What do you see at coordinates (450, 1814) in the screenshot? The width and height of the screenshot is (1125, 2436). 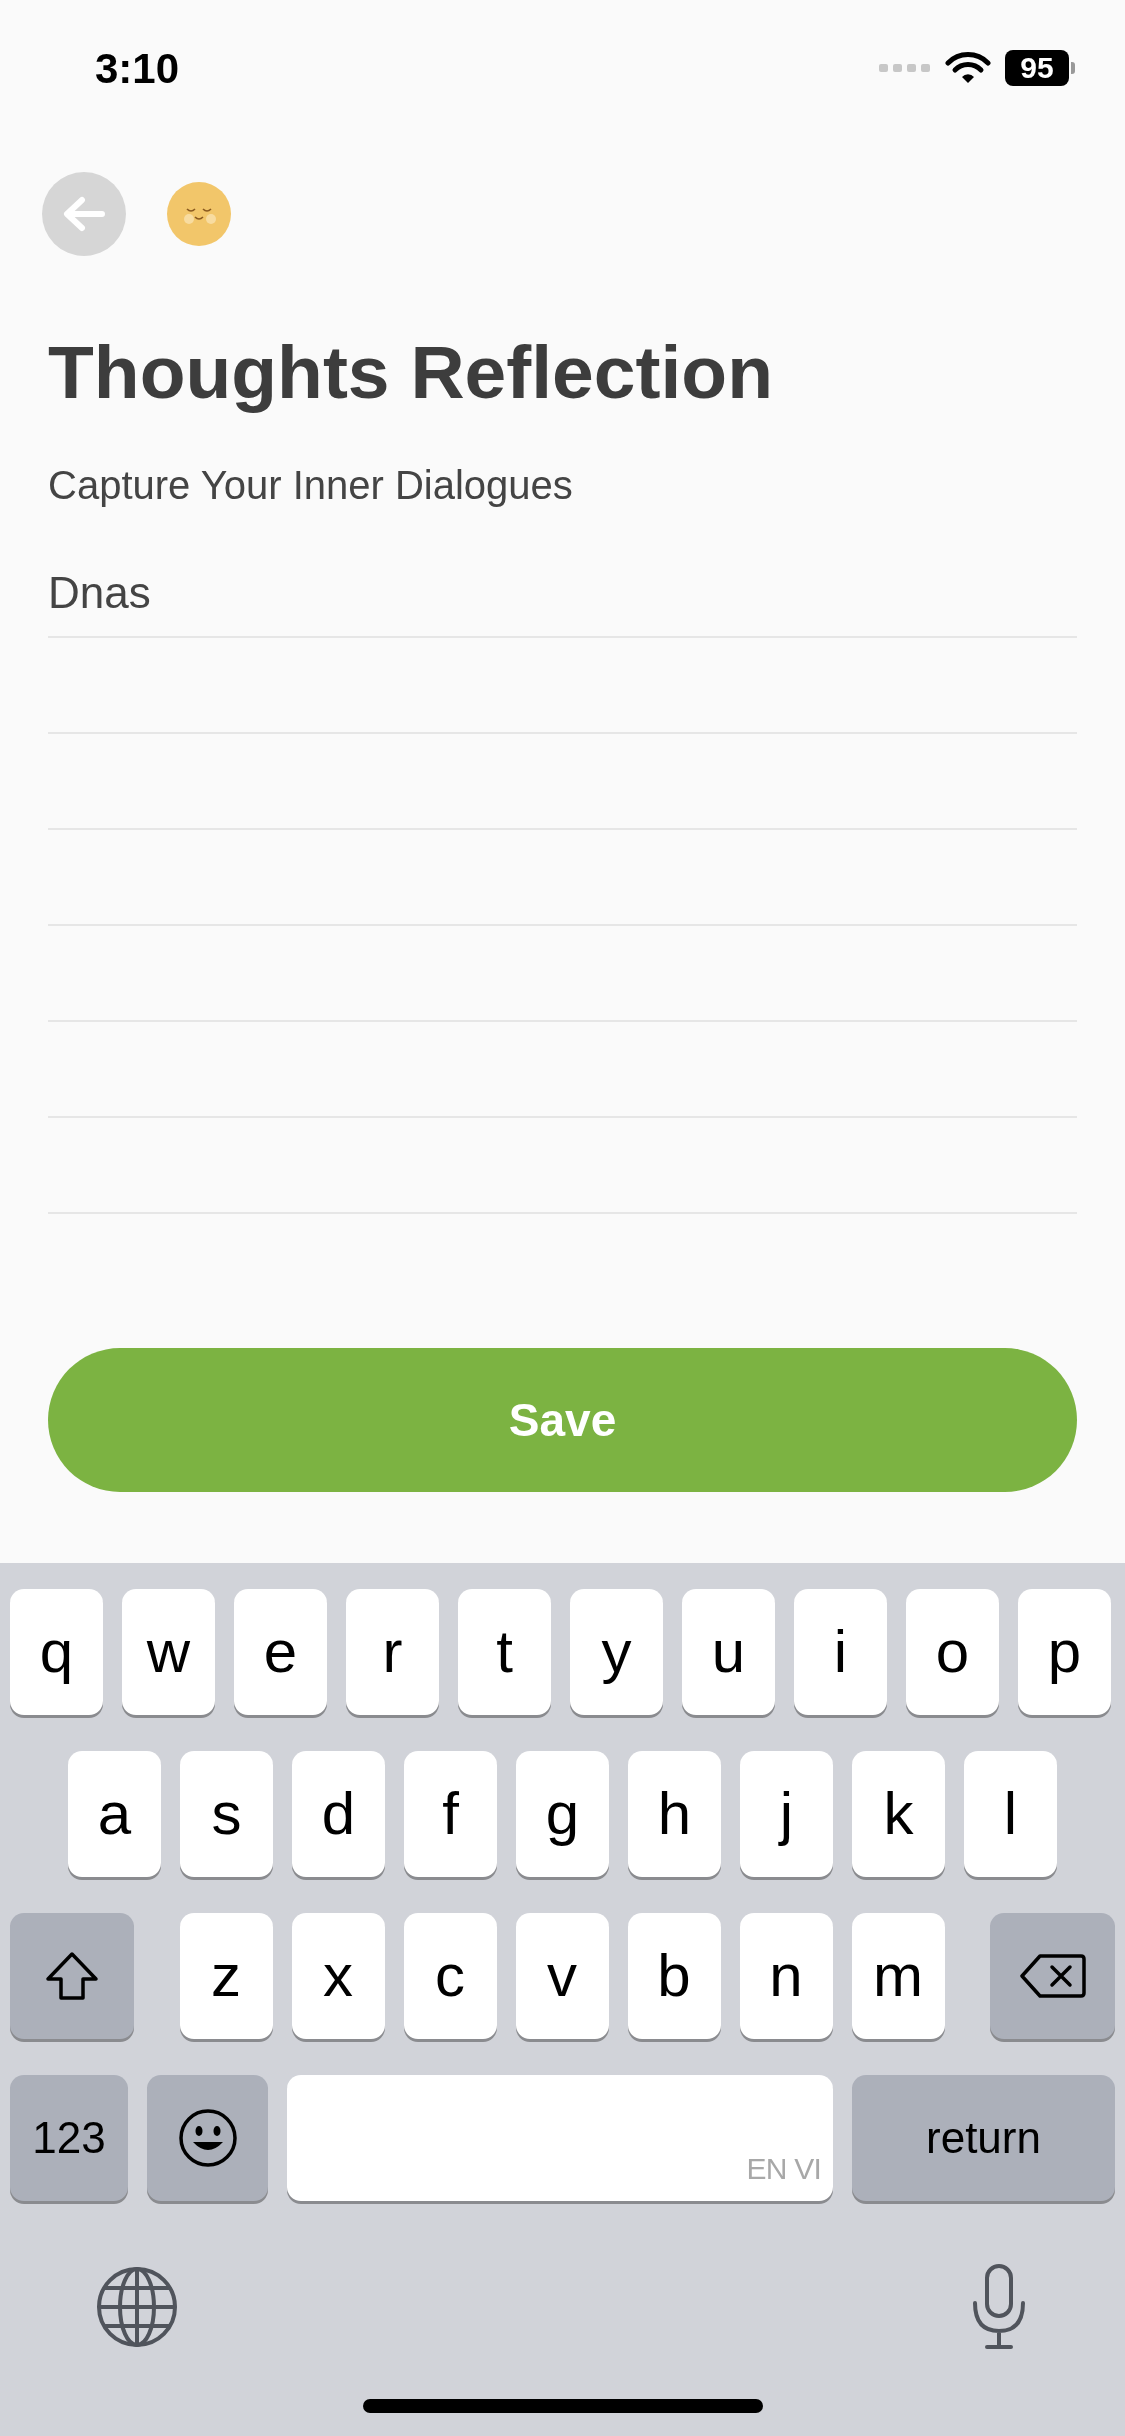 I see `key: f` at bounding box center [450, 1814].